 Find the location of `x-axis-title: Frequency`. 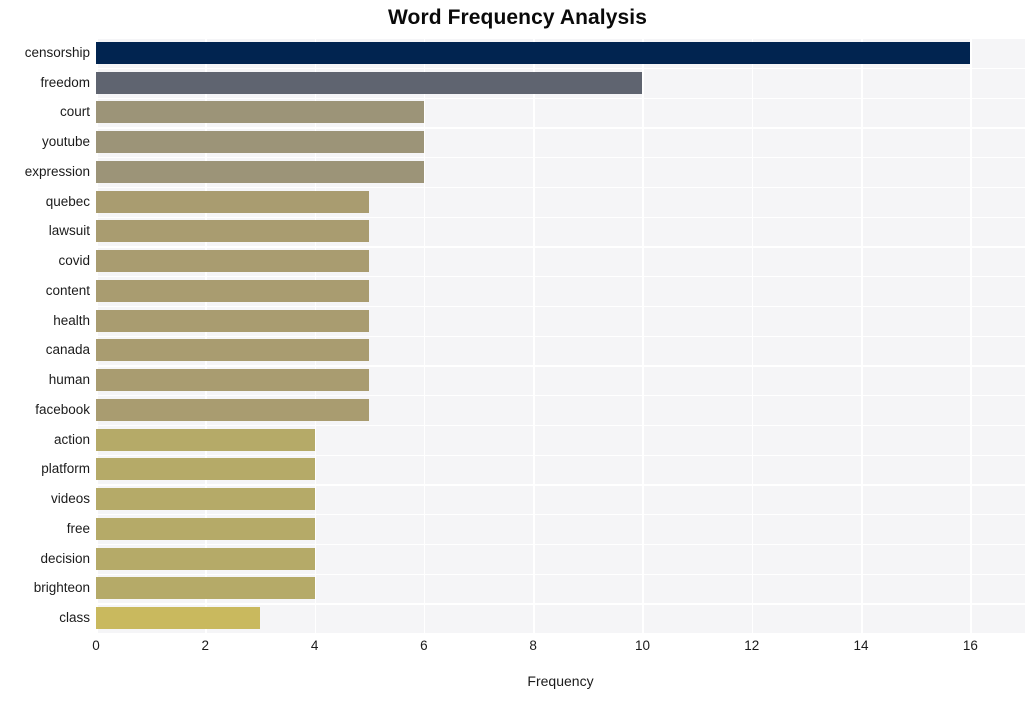

x-axis-title: Frequency is located at coordinates (560, 681).